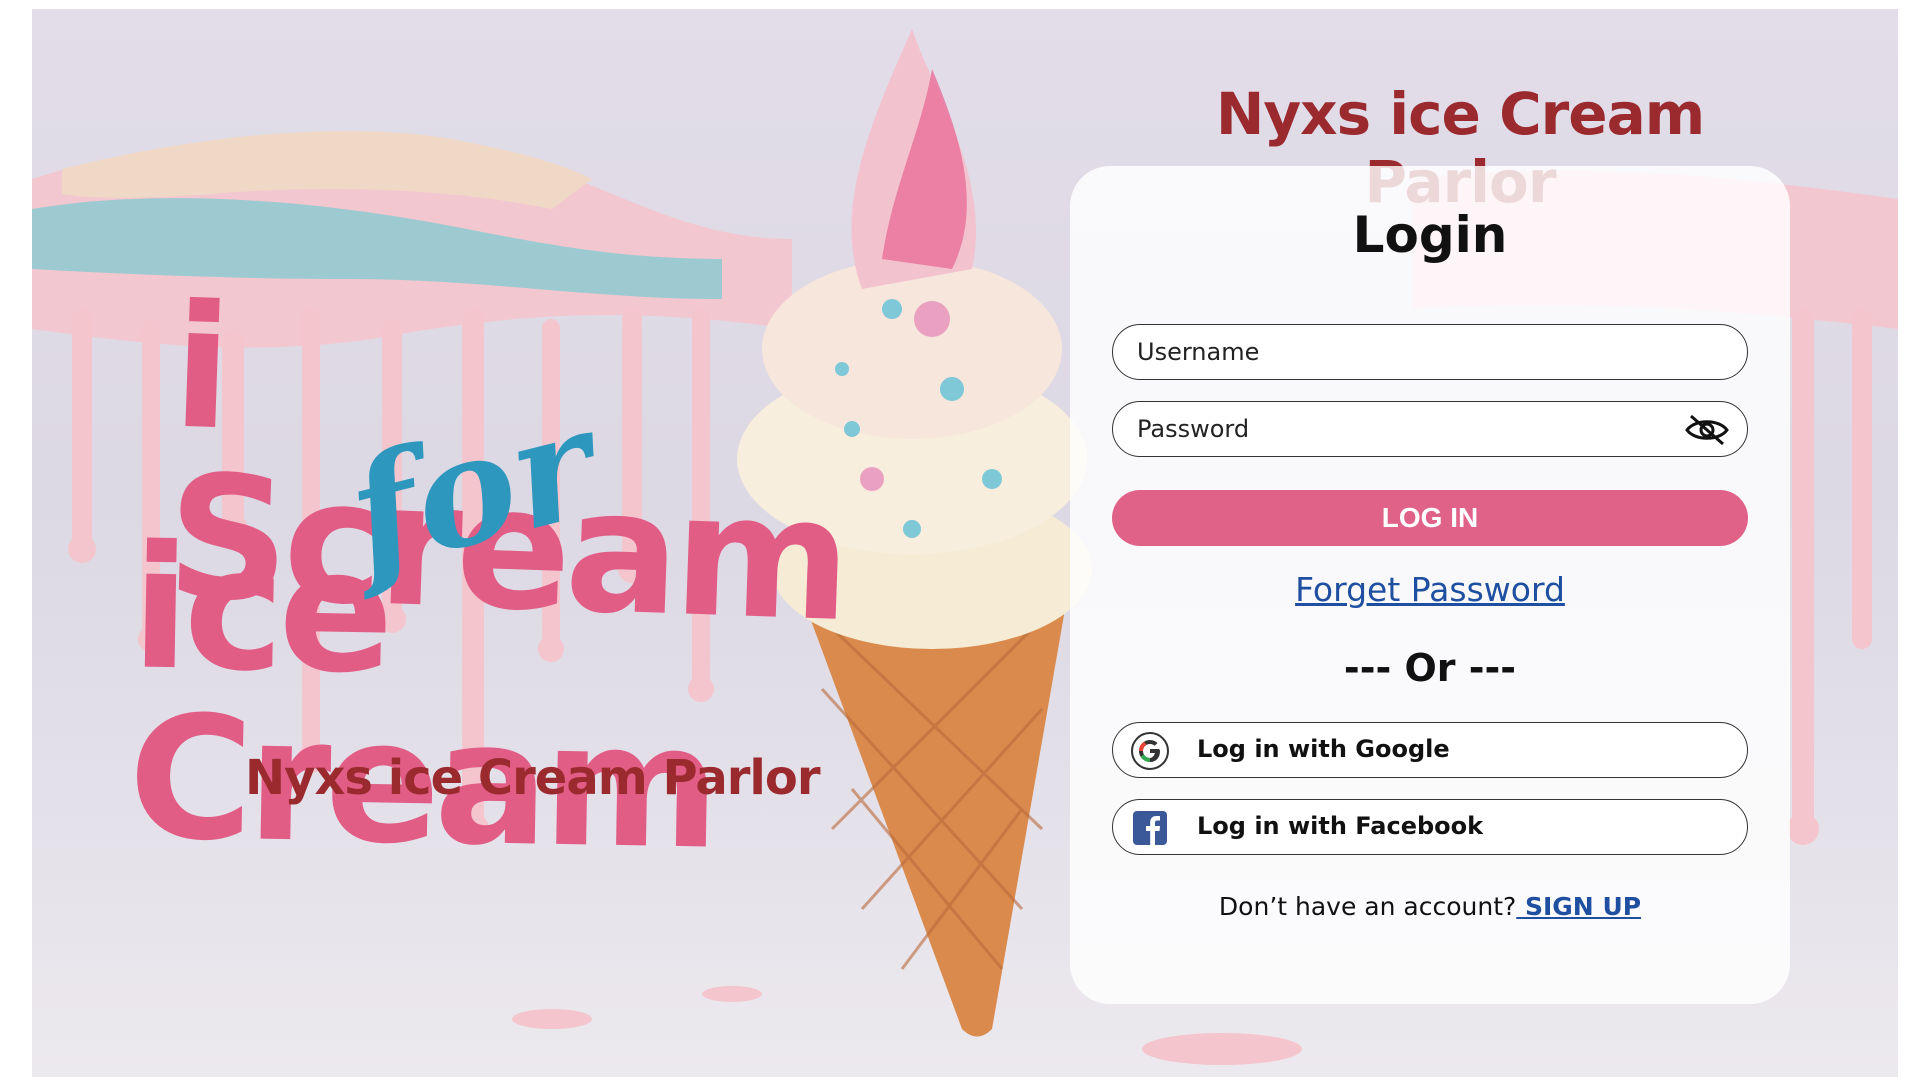  What do you see at coordinates (1707, 430) in the screenshot?
I see `eye-slash-icon` at bounding box center [1707, 430].